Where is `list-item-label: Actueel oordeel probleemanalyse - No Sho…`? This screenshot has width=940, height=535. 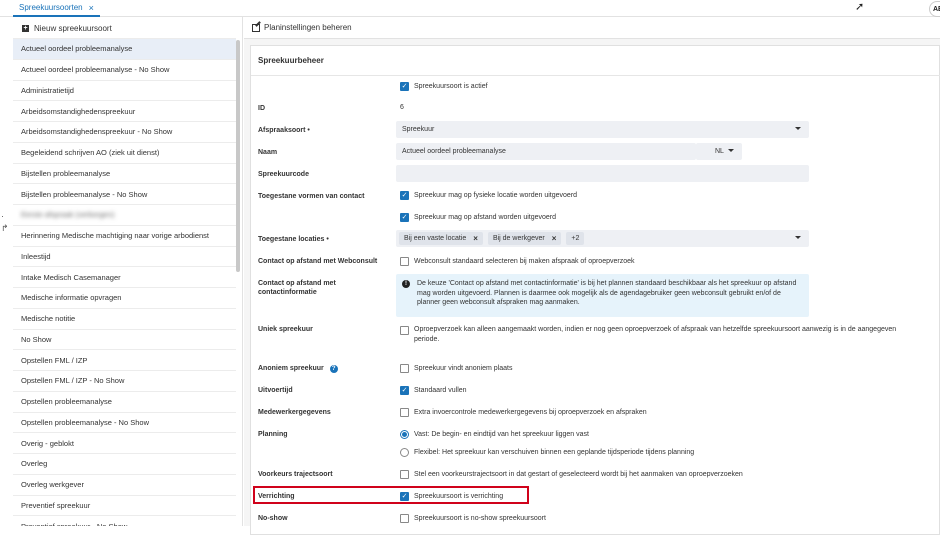
list-item-label: Actueel oordeel probleemanalyse - No Sho… is located at coordinates (95, 70).